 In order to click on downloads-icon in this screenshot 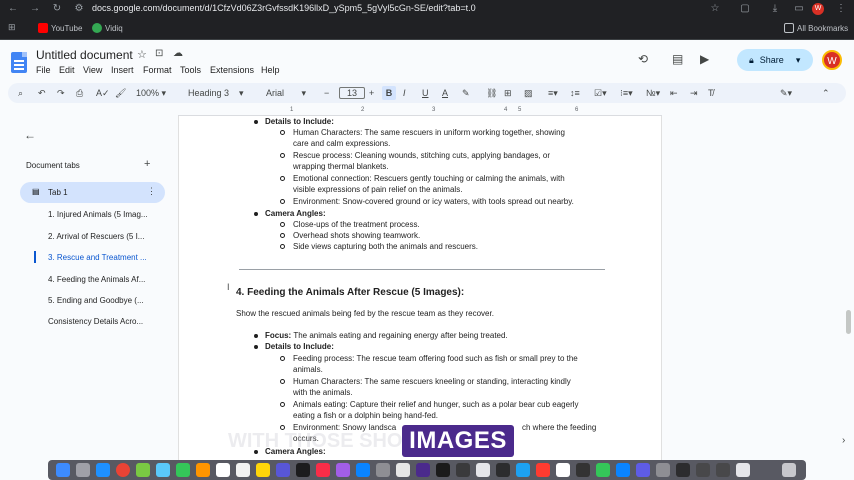, I will do `click(723, 470)`.